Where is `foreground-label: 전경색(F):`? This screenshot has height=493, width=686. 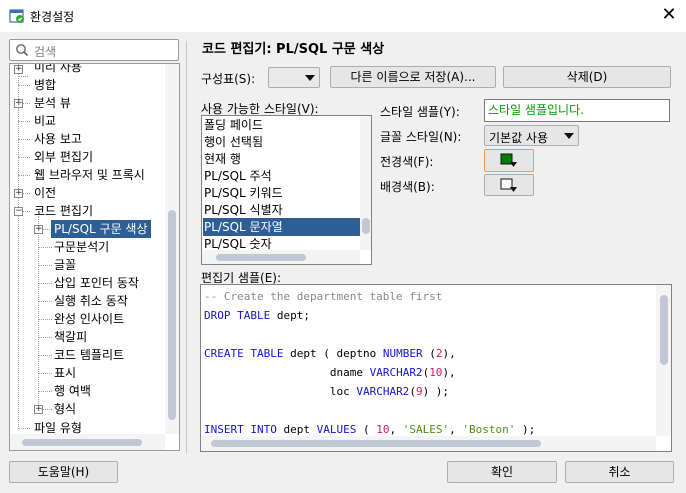 foreground-label: 전경색(F): is located at coordinates (407, 162).